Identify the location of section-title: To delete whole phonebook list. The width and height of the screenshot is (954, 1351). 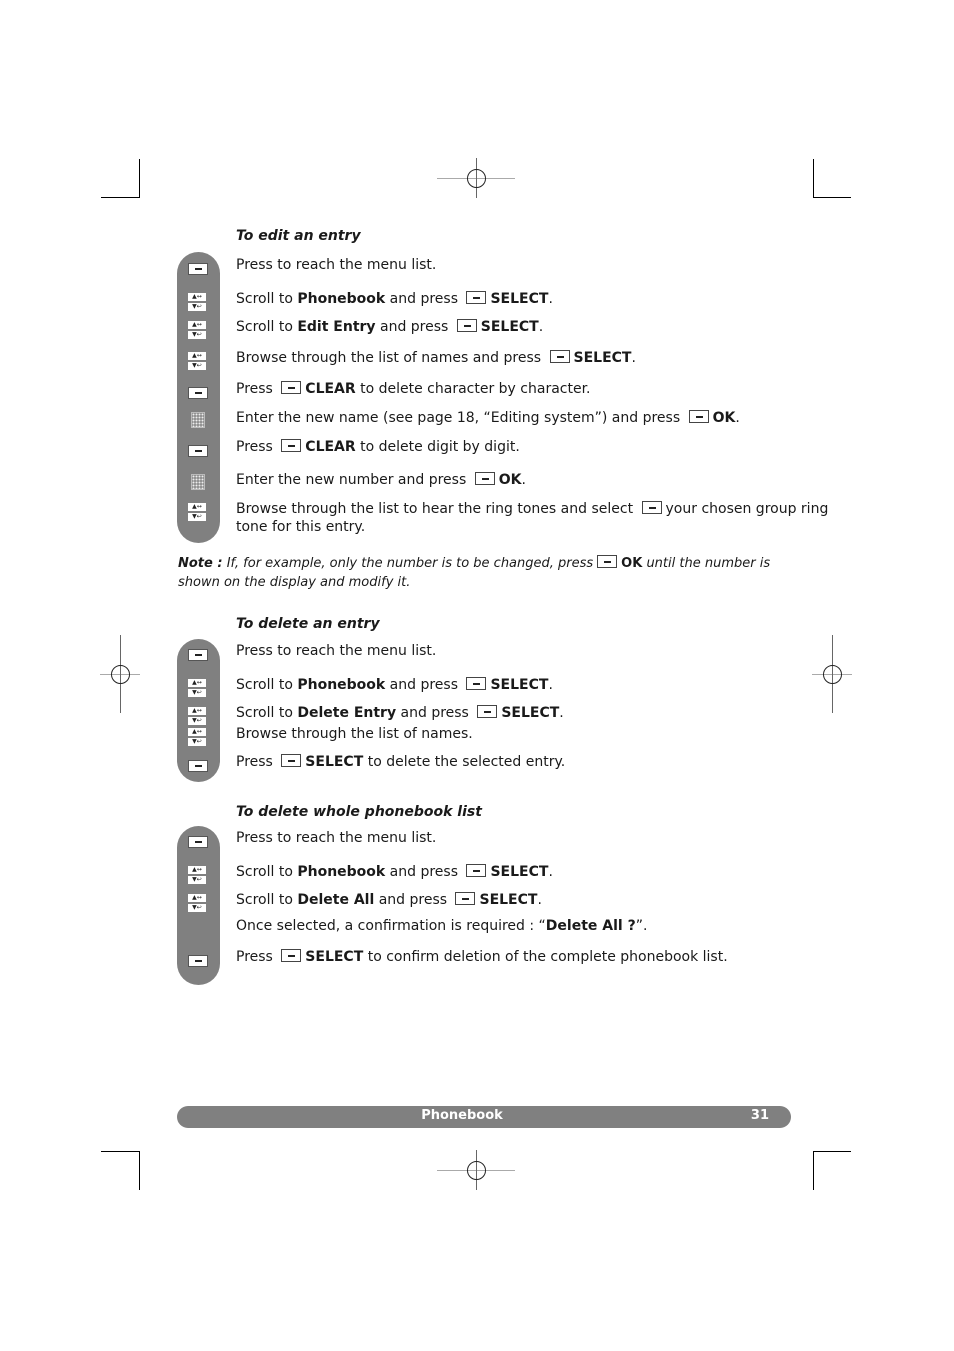
(359, 812).